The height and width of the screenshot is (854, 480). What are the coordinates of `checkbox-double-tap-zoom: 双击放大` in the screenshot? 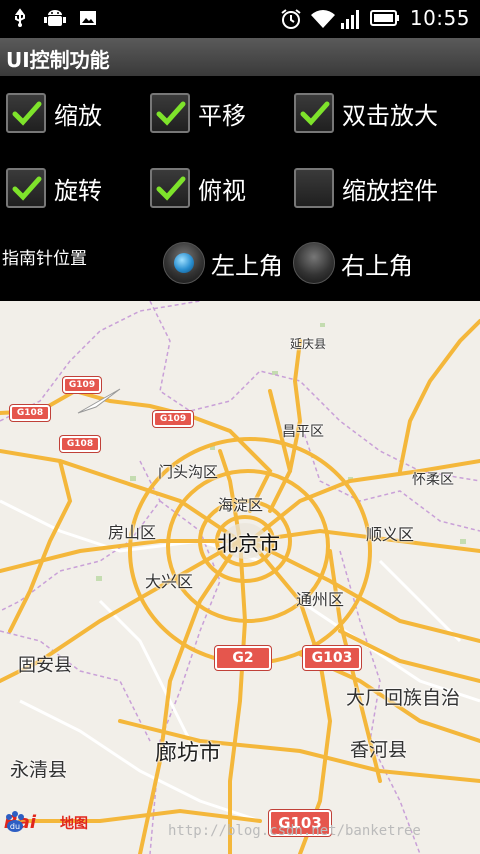 It's located at (366, 113).